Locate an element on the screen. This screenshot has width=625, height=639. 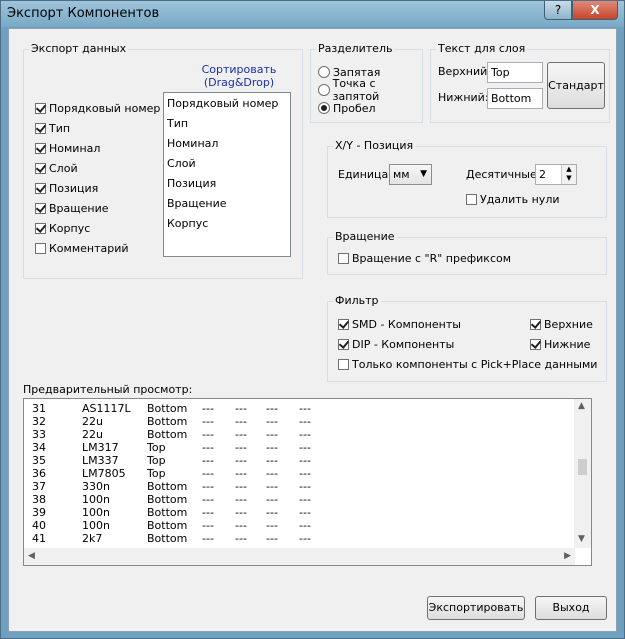
scroll-right-icon: ▶ is located at coordinates (567, 556).